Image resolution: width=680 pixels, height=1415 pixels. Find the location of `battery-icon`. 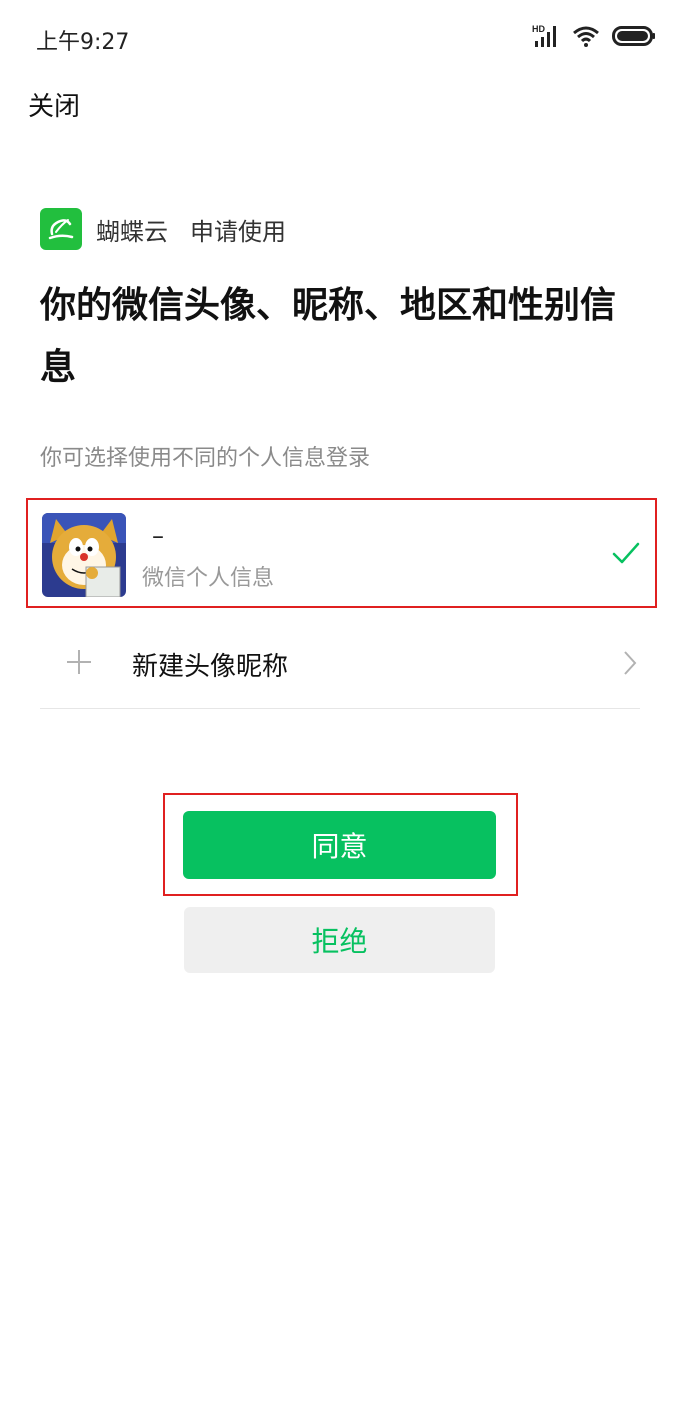

battery-icon is located at coordinates (633, 36).